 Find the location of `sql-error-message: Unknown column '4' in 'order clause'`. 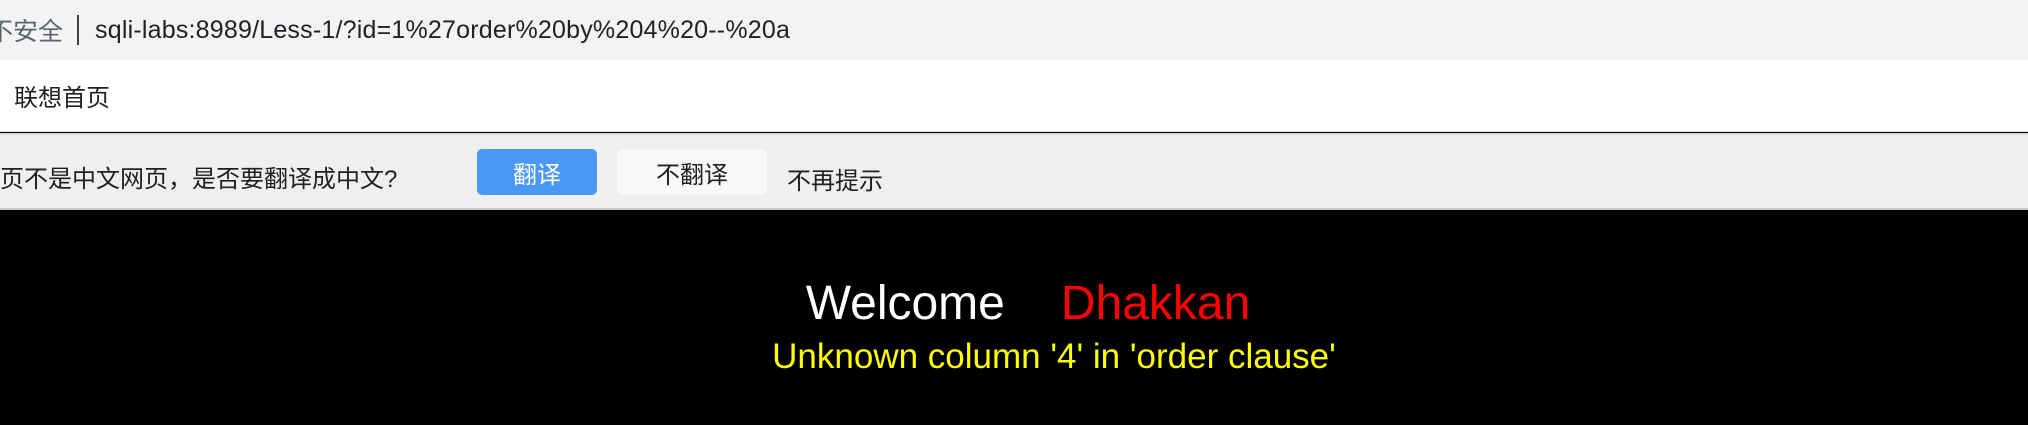

sql-error-message: Unknown column '4' in 'order clause' is located at coordinates (1054, 356).